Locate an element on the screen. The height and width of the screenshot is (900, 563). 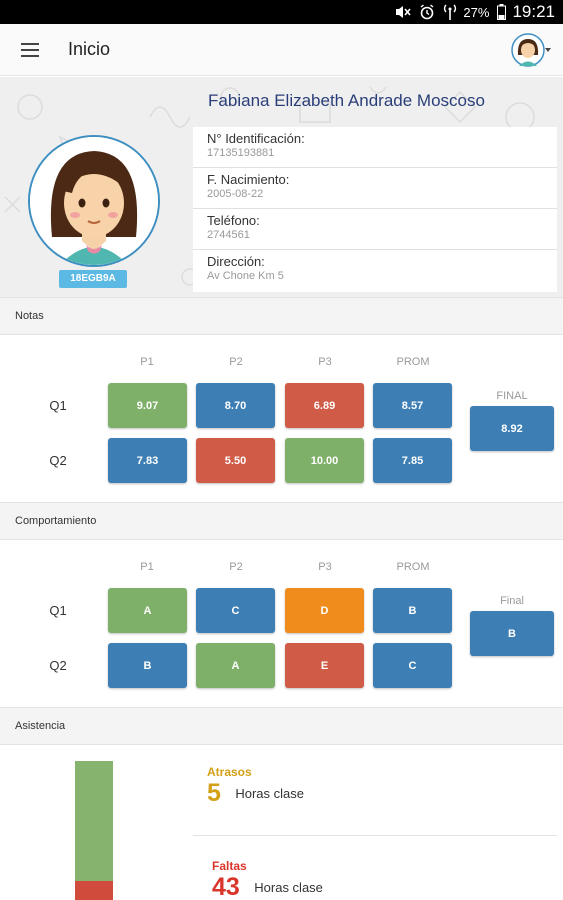
section-asistencia-header: Asistencia is located at coordinates (281, 726).